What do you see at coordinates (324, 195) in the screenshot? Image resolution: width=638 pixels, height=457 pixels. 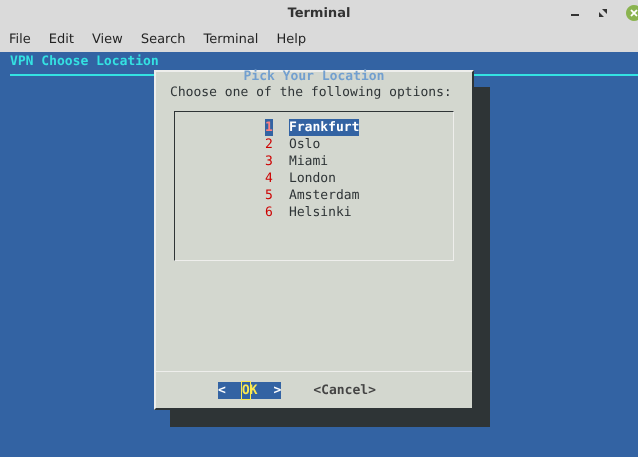 I see `option-label: Amsterdam` at bounding box center [324, 195].